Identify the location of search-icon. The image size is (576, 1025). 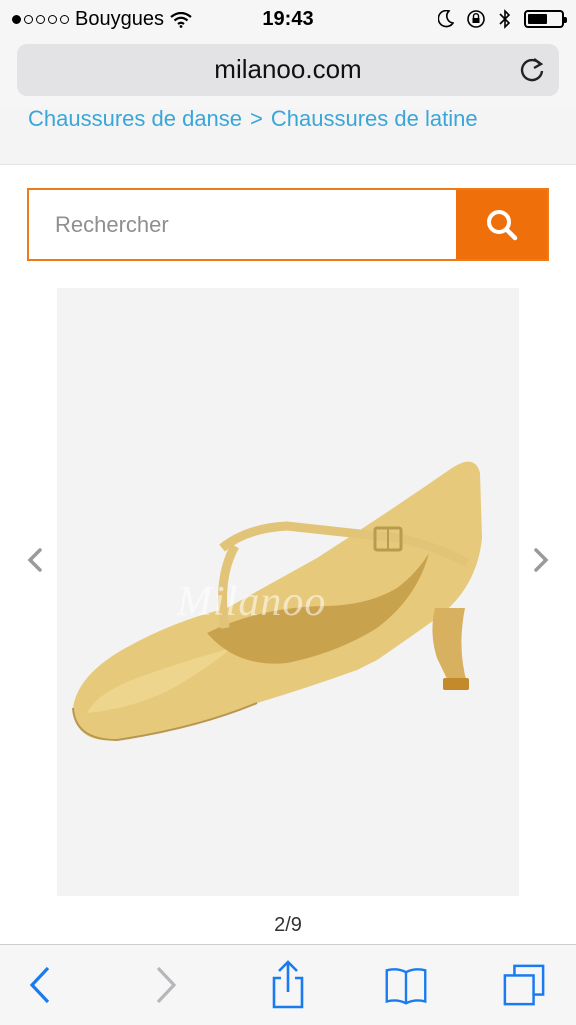
(501, 224).